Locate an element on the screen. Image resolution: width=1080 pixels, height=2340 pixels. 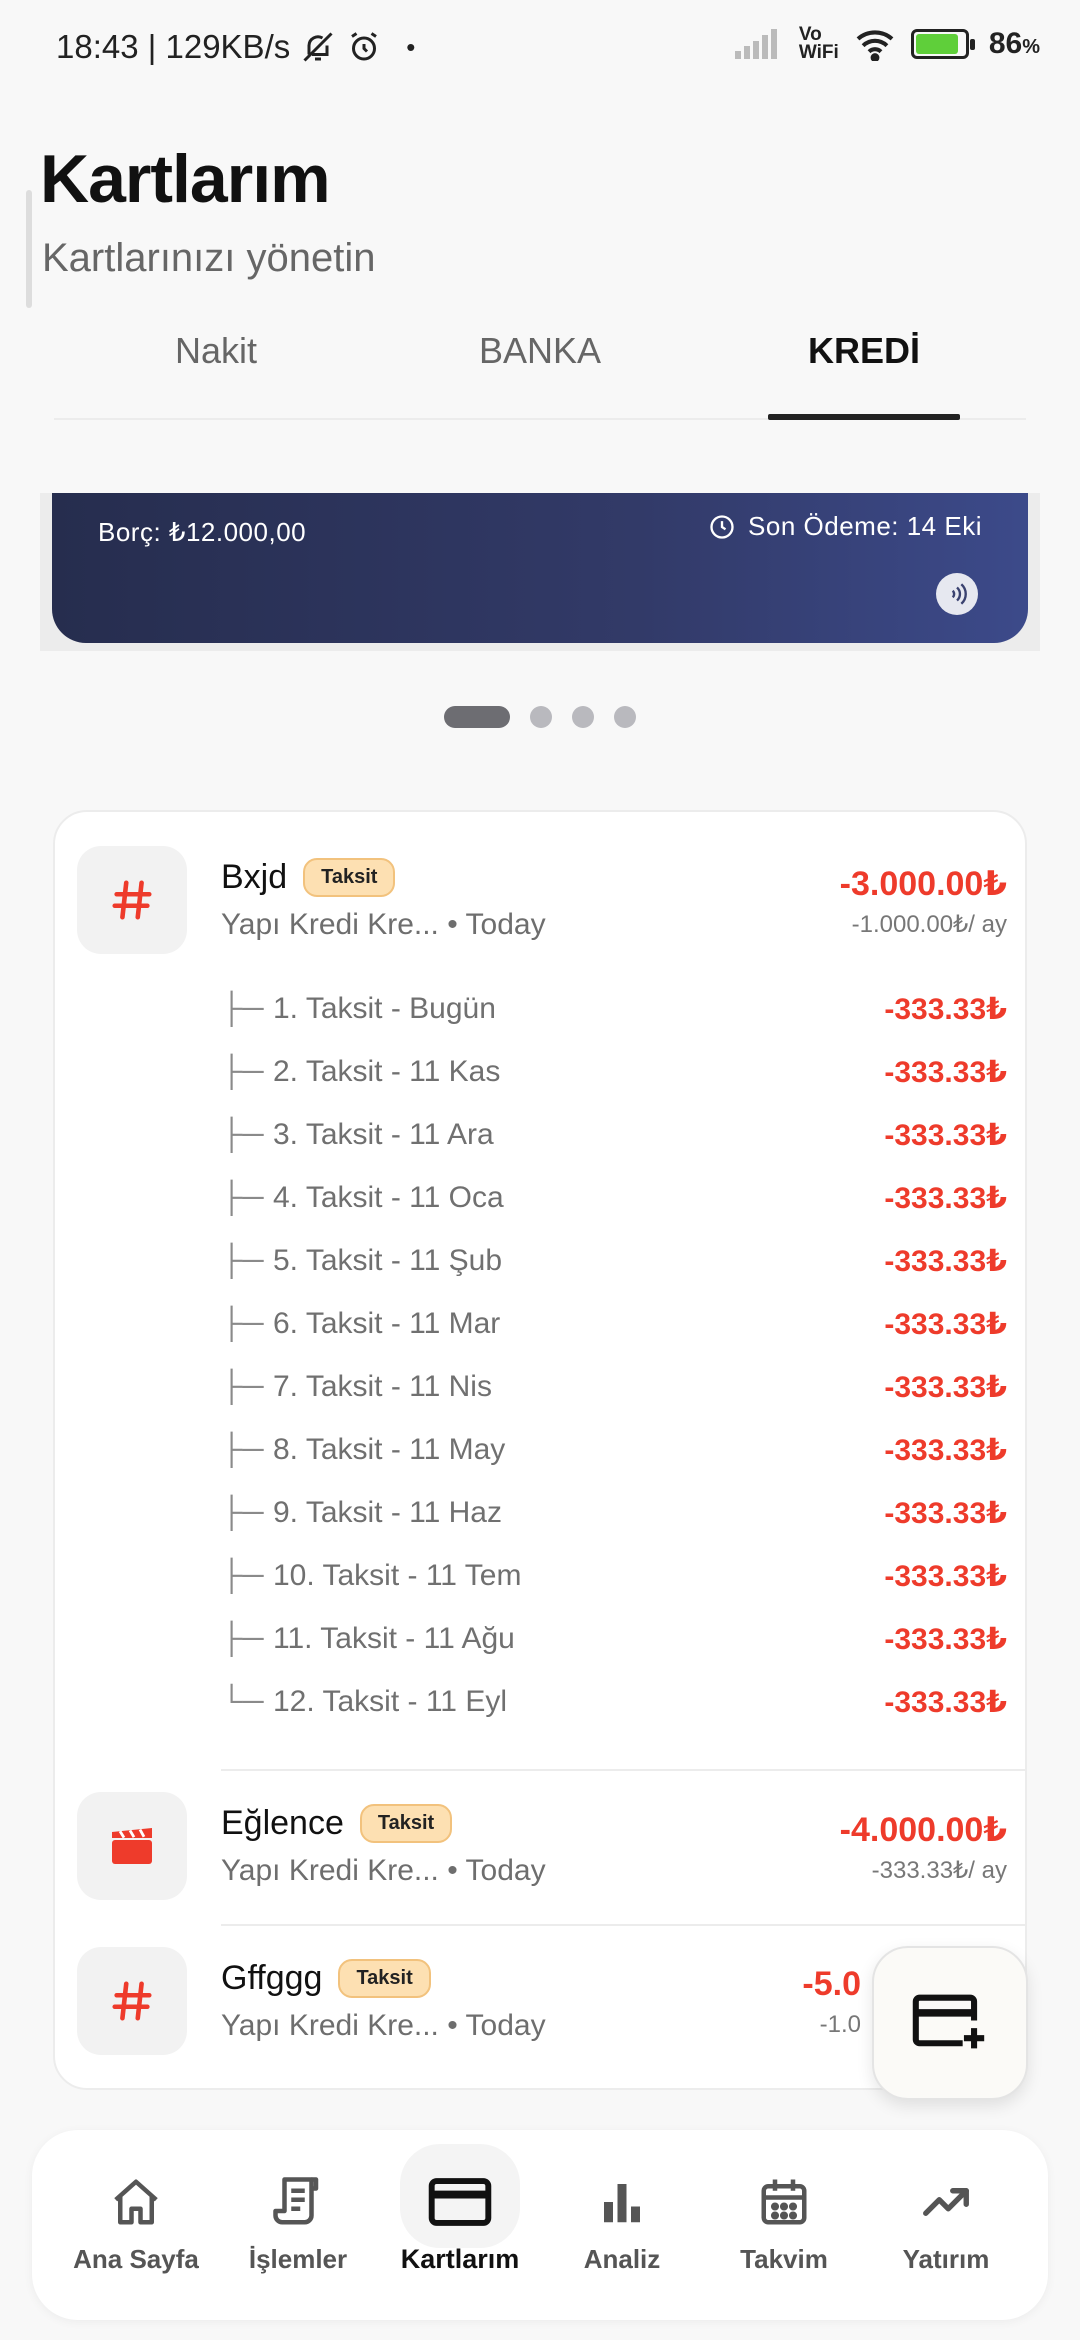
transaction-monthly: -333.33₺/ ay is located at coordinates (939, 1870).